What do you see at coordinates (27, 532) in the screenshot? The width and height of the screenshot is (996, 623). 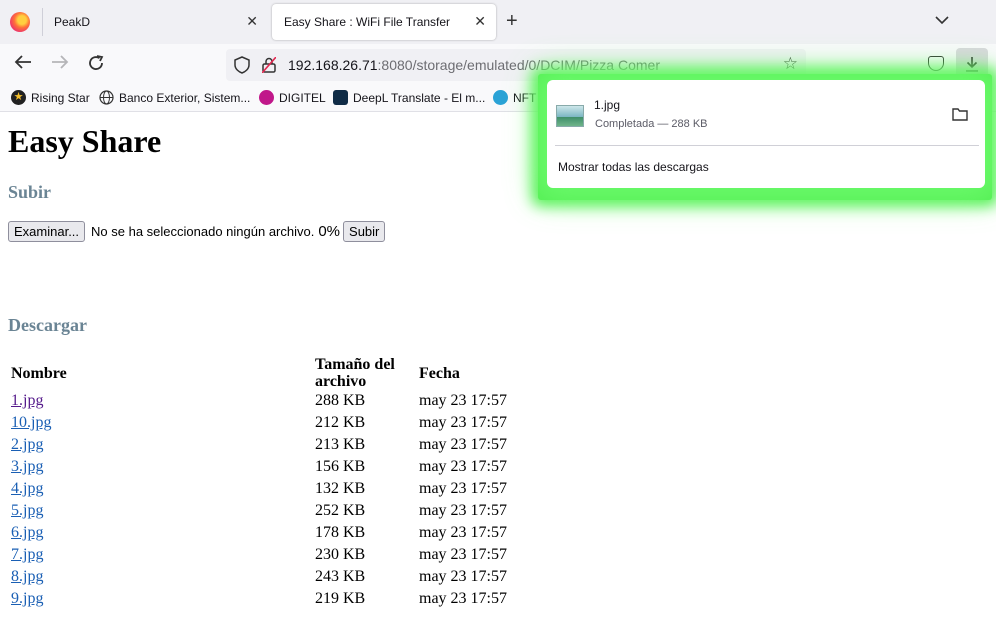 I see `file-link: 6.jpg` at bounding box center [27, 532].